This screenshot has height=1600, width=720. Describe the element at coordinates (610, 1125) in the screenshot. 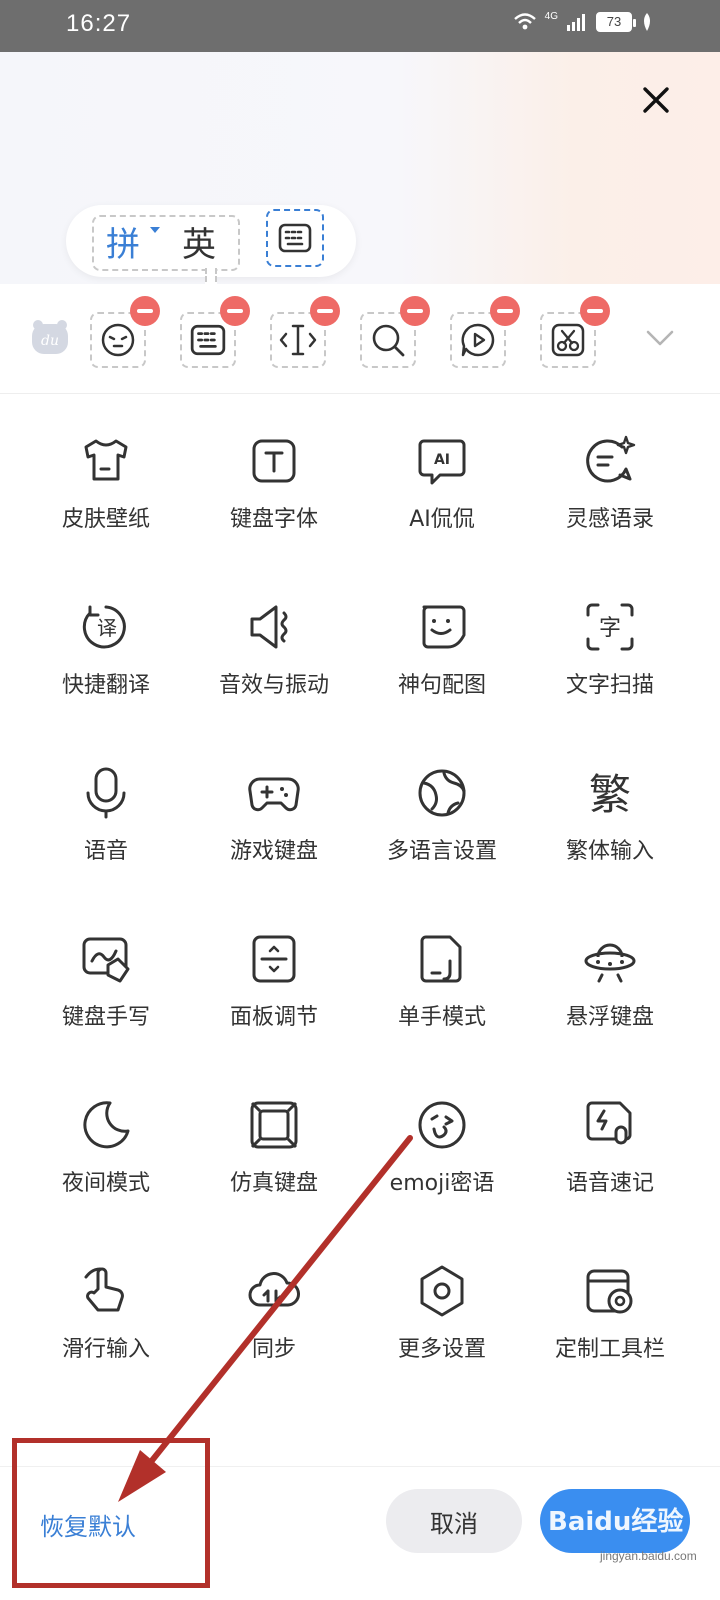

I see `voice-note-icon` at that location.